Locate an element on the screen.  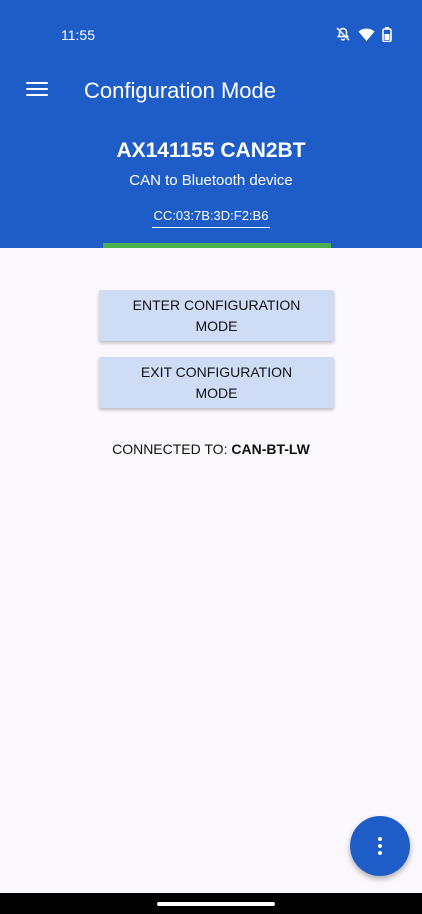
system-navigation-bar is located at coordinates (211, 903).